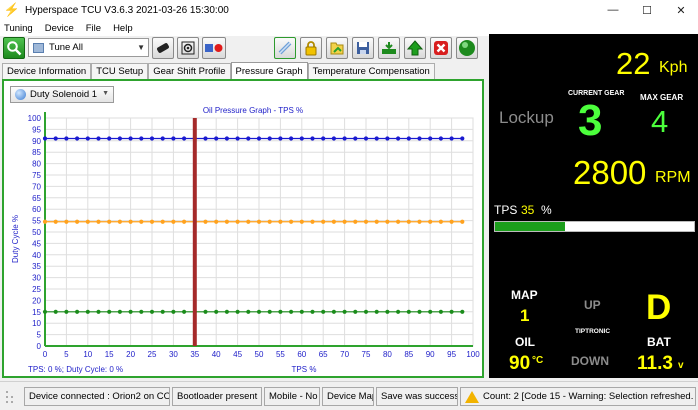 The height and width of the screenshot is (410, 698). I want to click on tab-tcu-setup: TCU Setup, so click(120, 71).